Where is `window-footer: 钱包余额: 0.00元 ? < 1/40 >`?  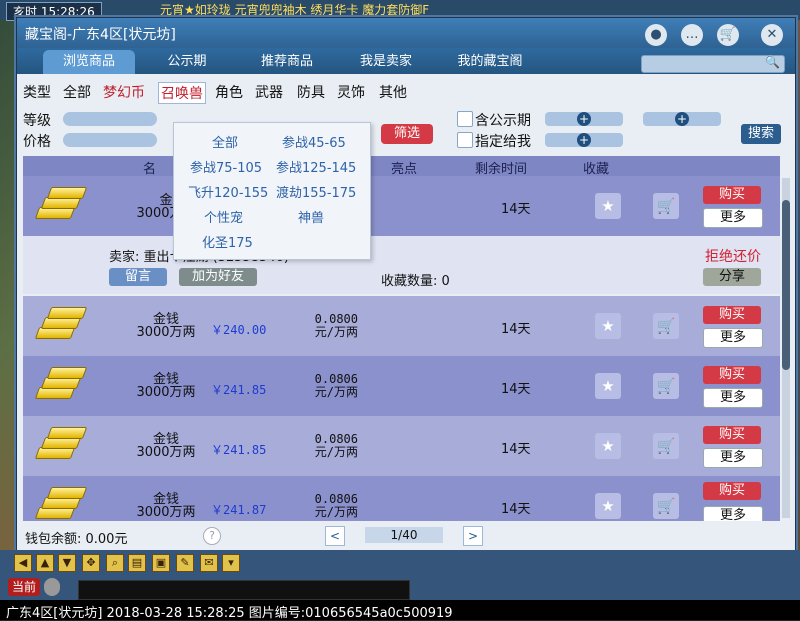 window-footer: 钱包余额: 0.00元 ? < 1/40 > is located at coordinates (406, 536).